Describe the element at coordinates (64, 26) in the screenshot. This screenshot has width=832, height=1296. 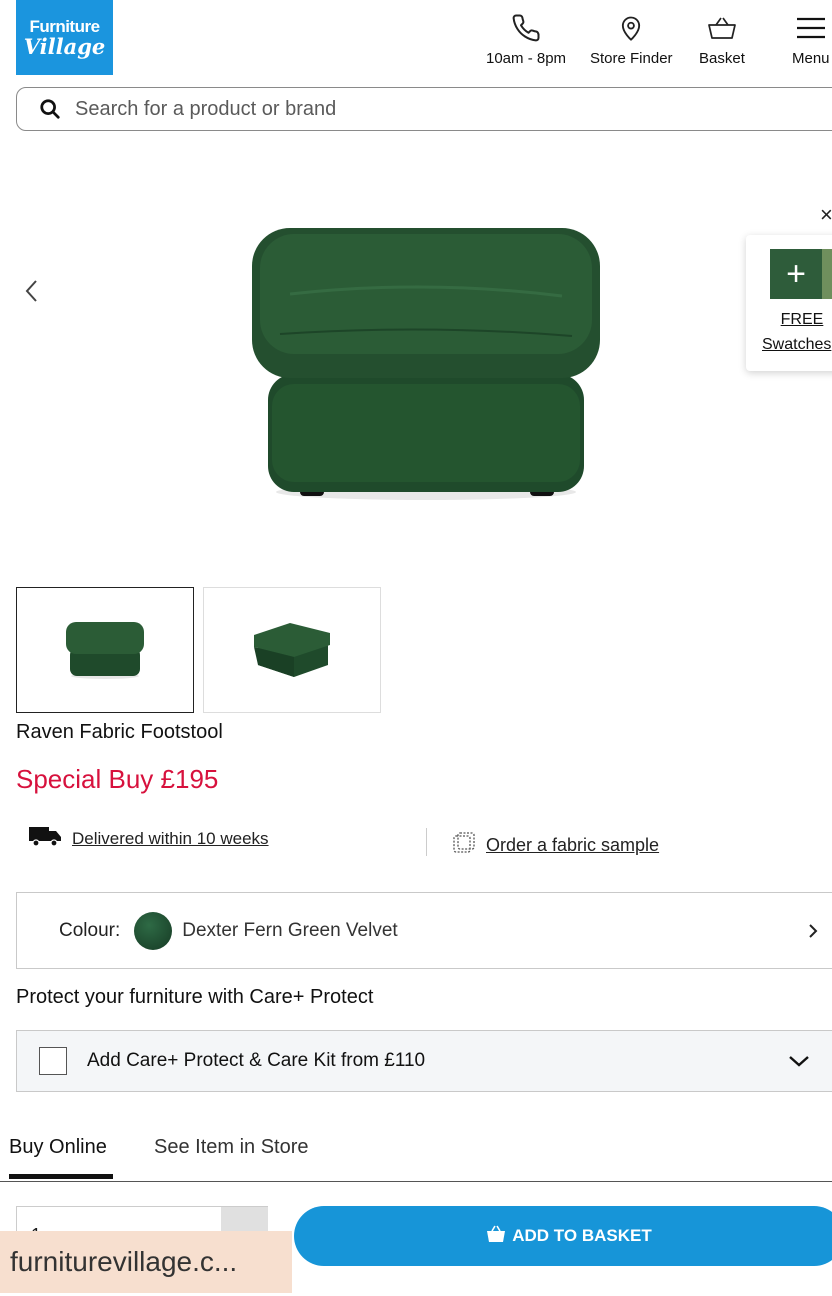
I see `logo-line1: Furniture` at that location.